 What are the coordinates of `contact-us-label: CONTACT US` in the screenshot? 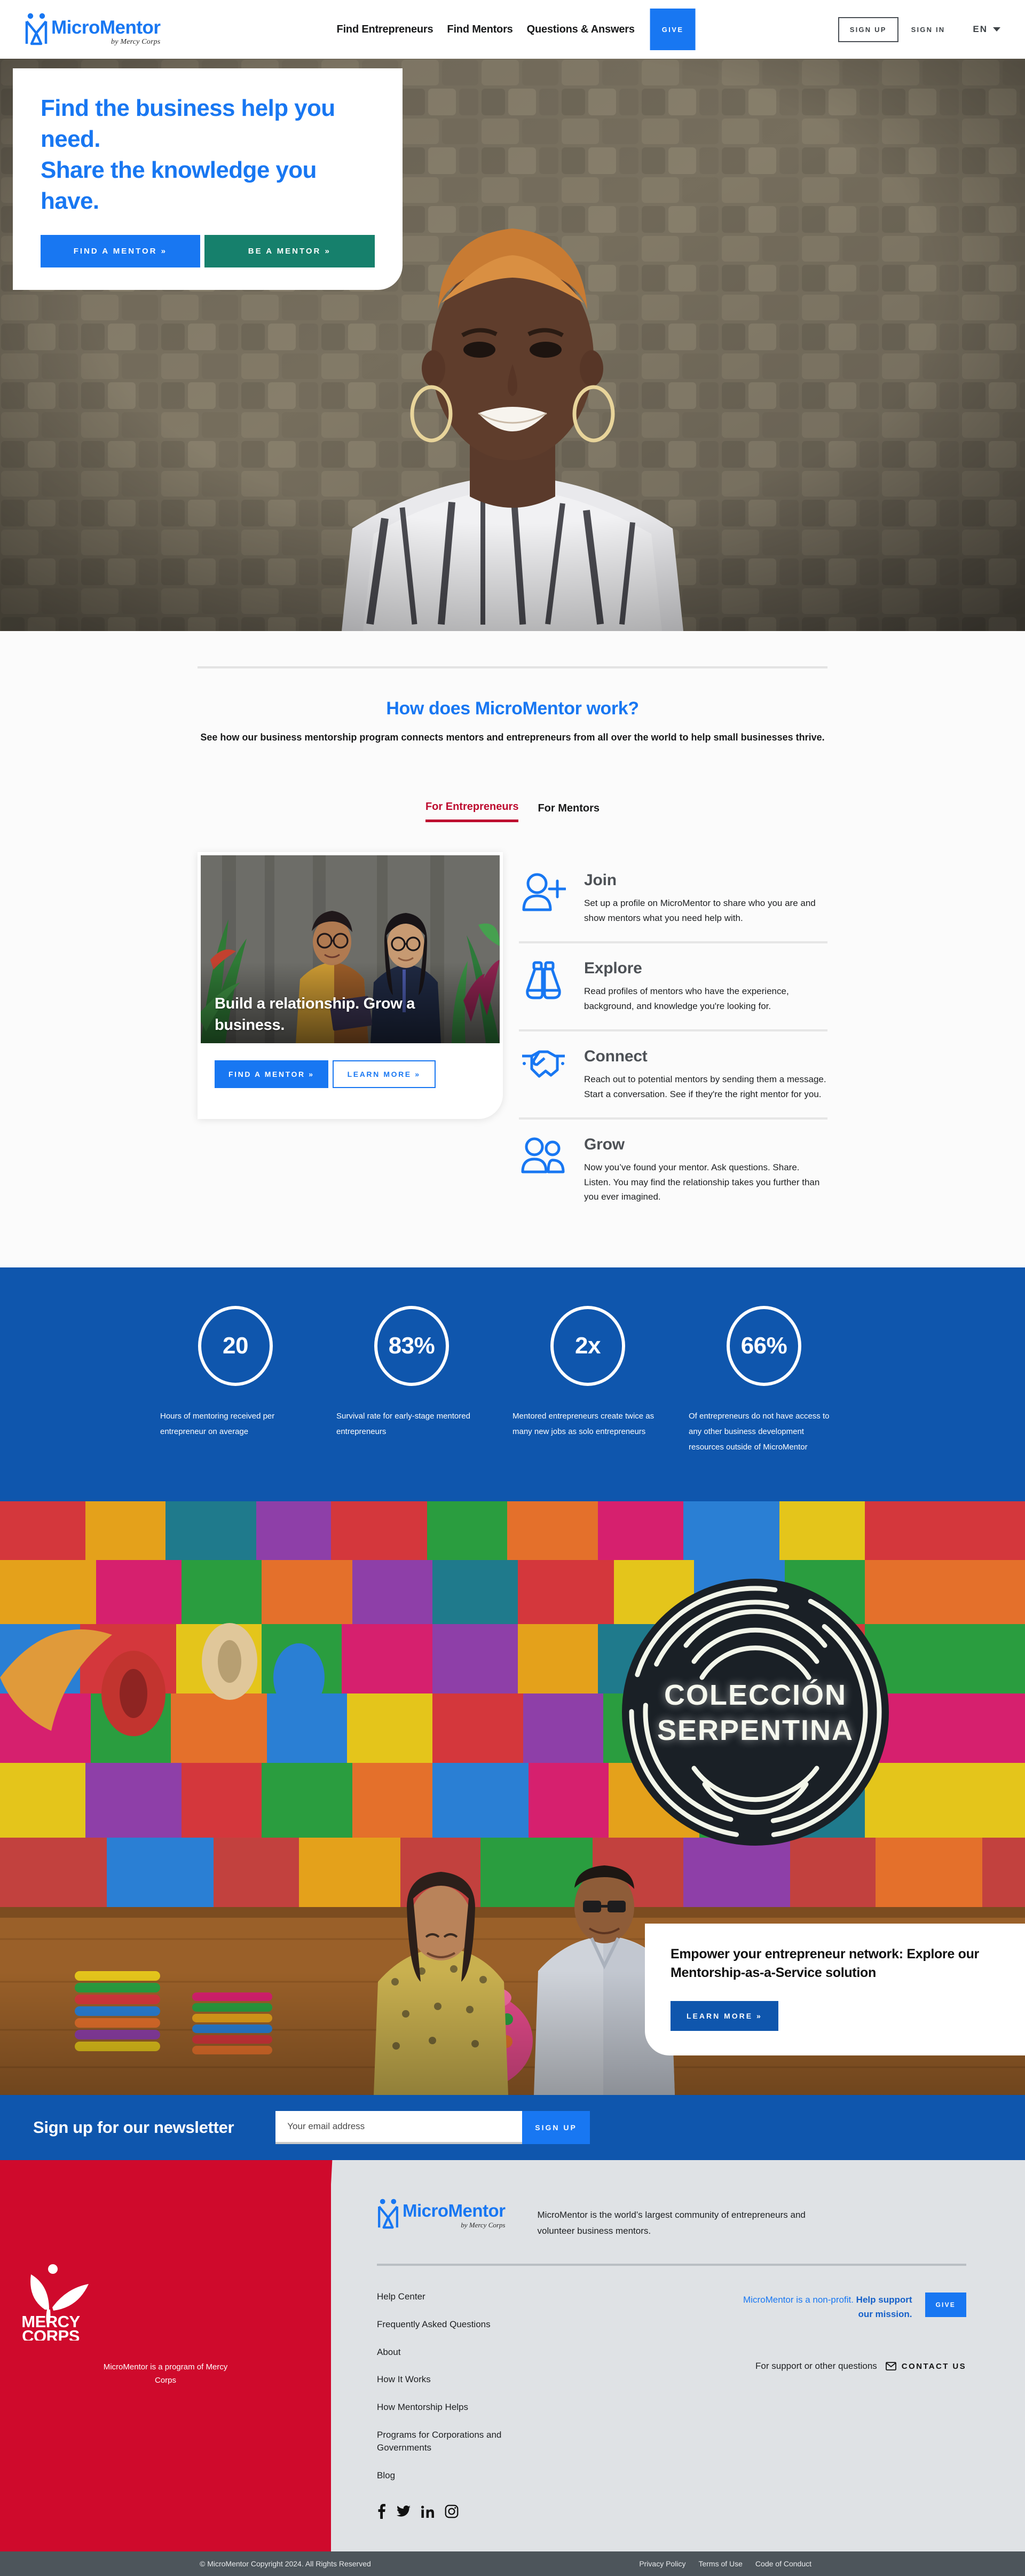 It's located at (933, 2366).